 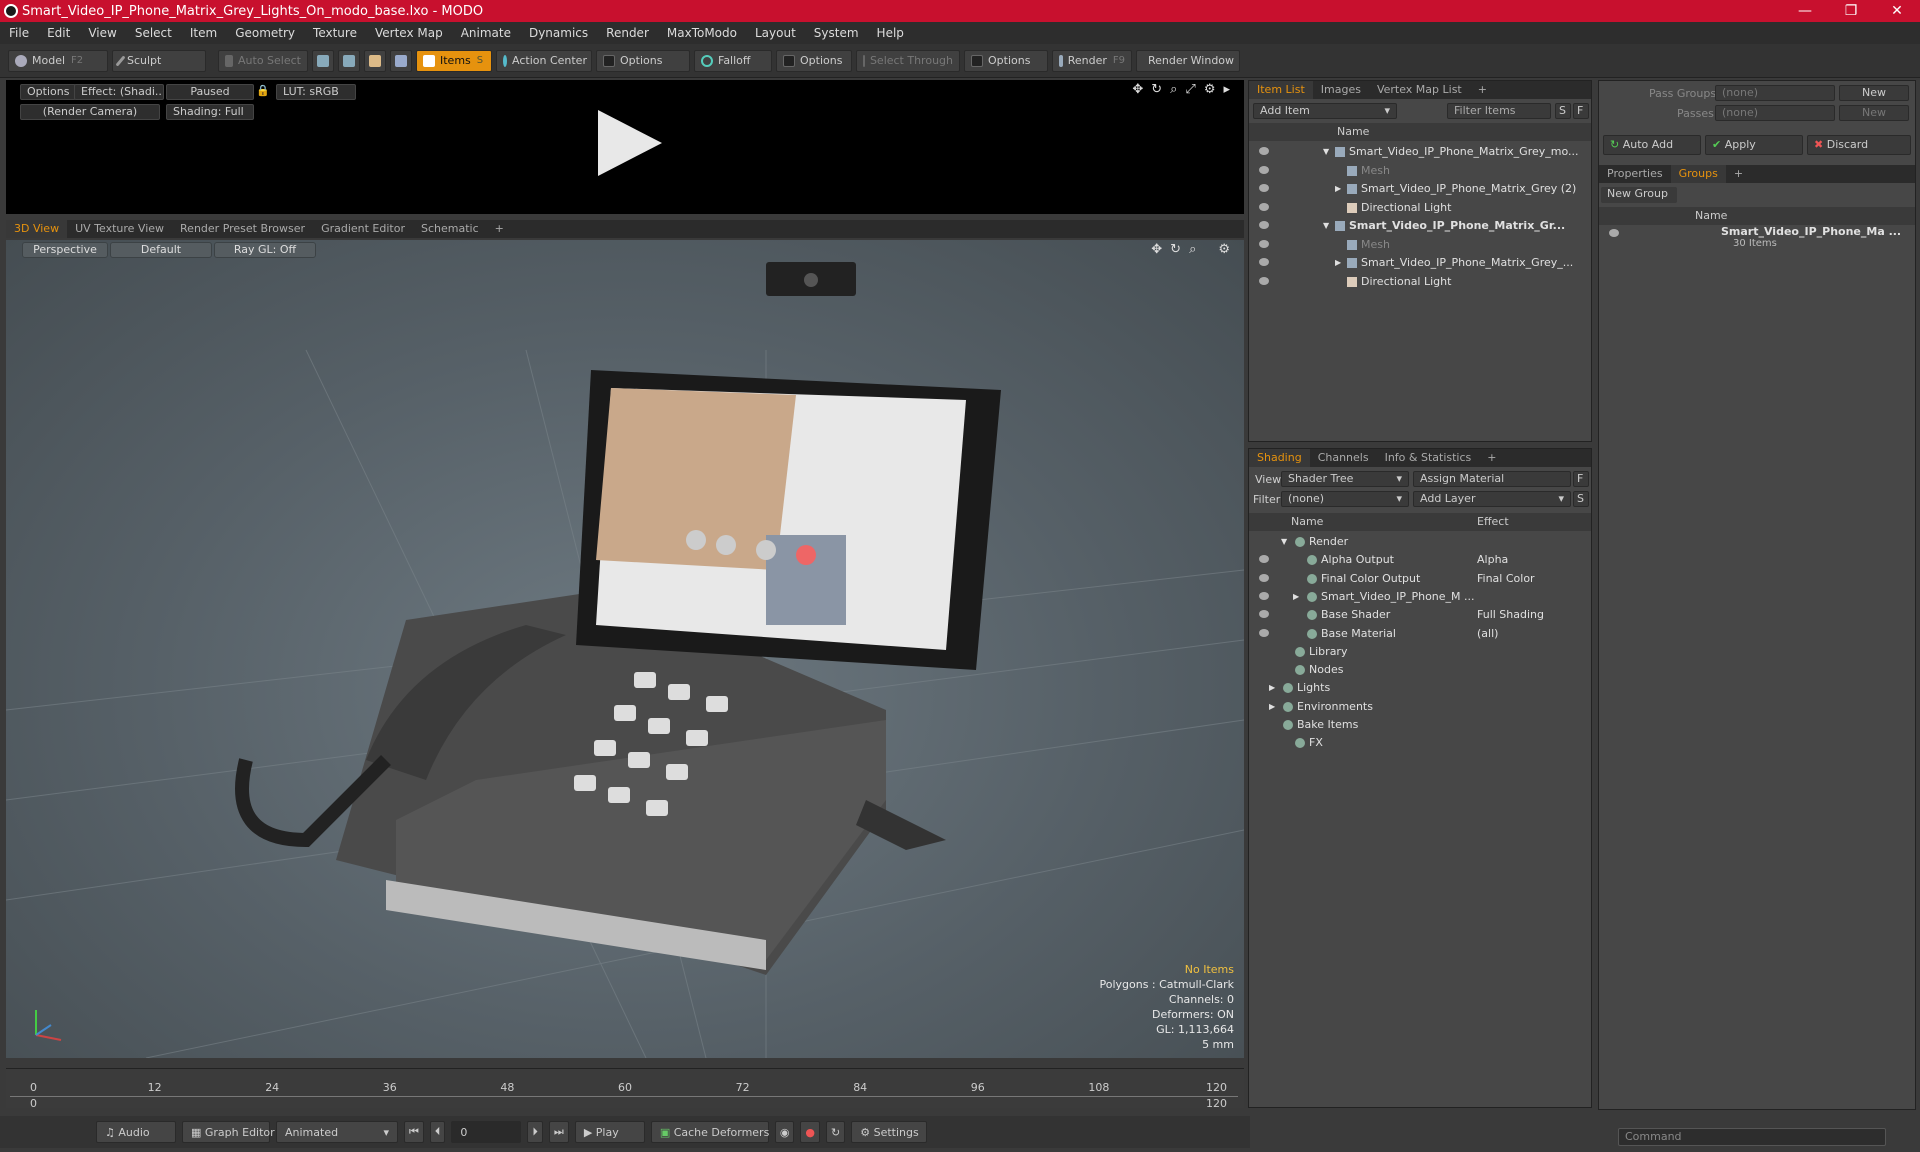 I want to click on shading-s-button: S, so click(x=1581, y=499).